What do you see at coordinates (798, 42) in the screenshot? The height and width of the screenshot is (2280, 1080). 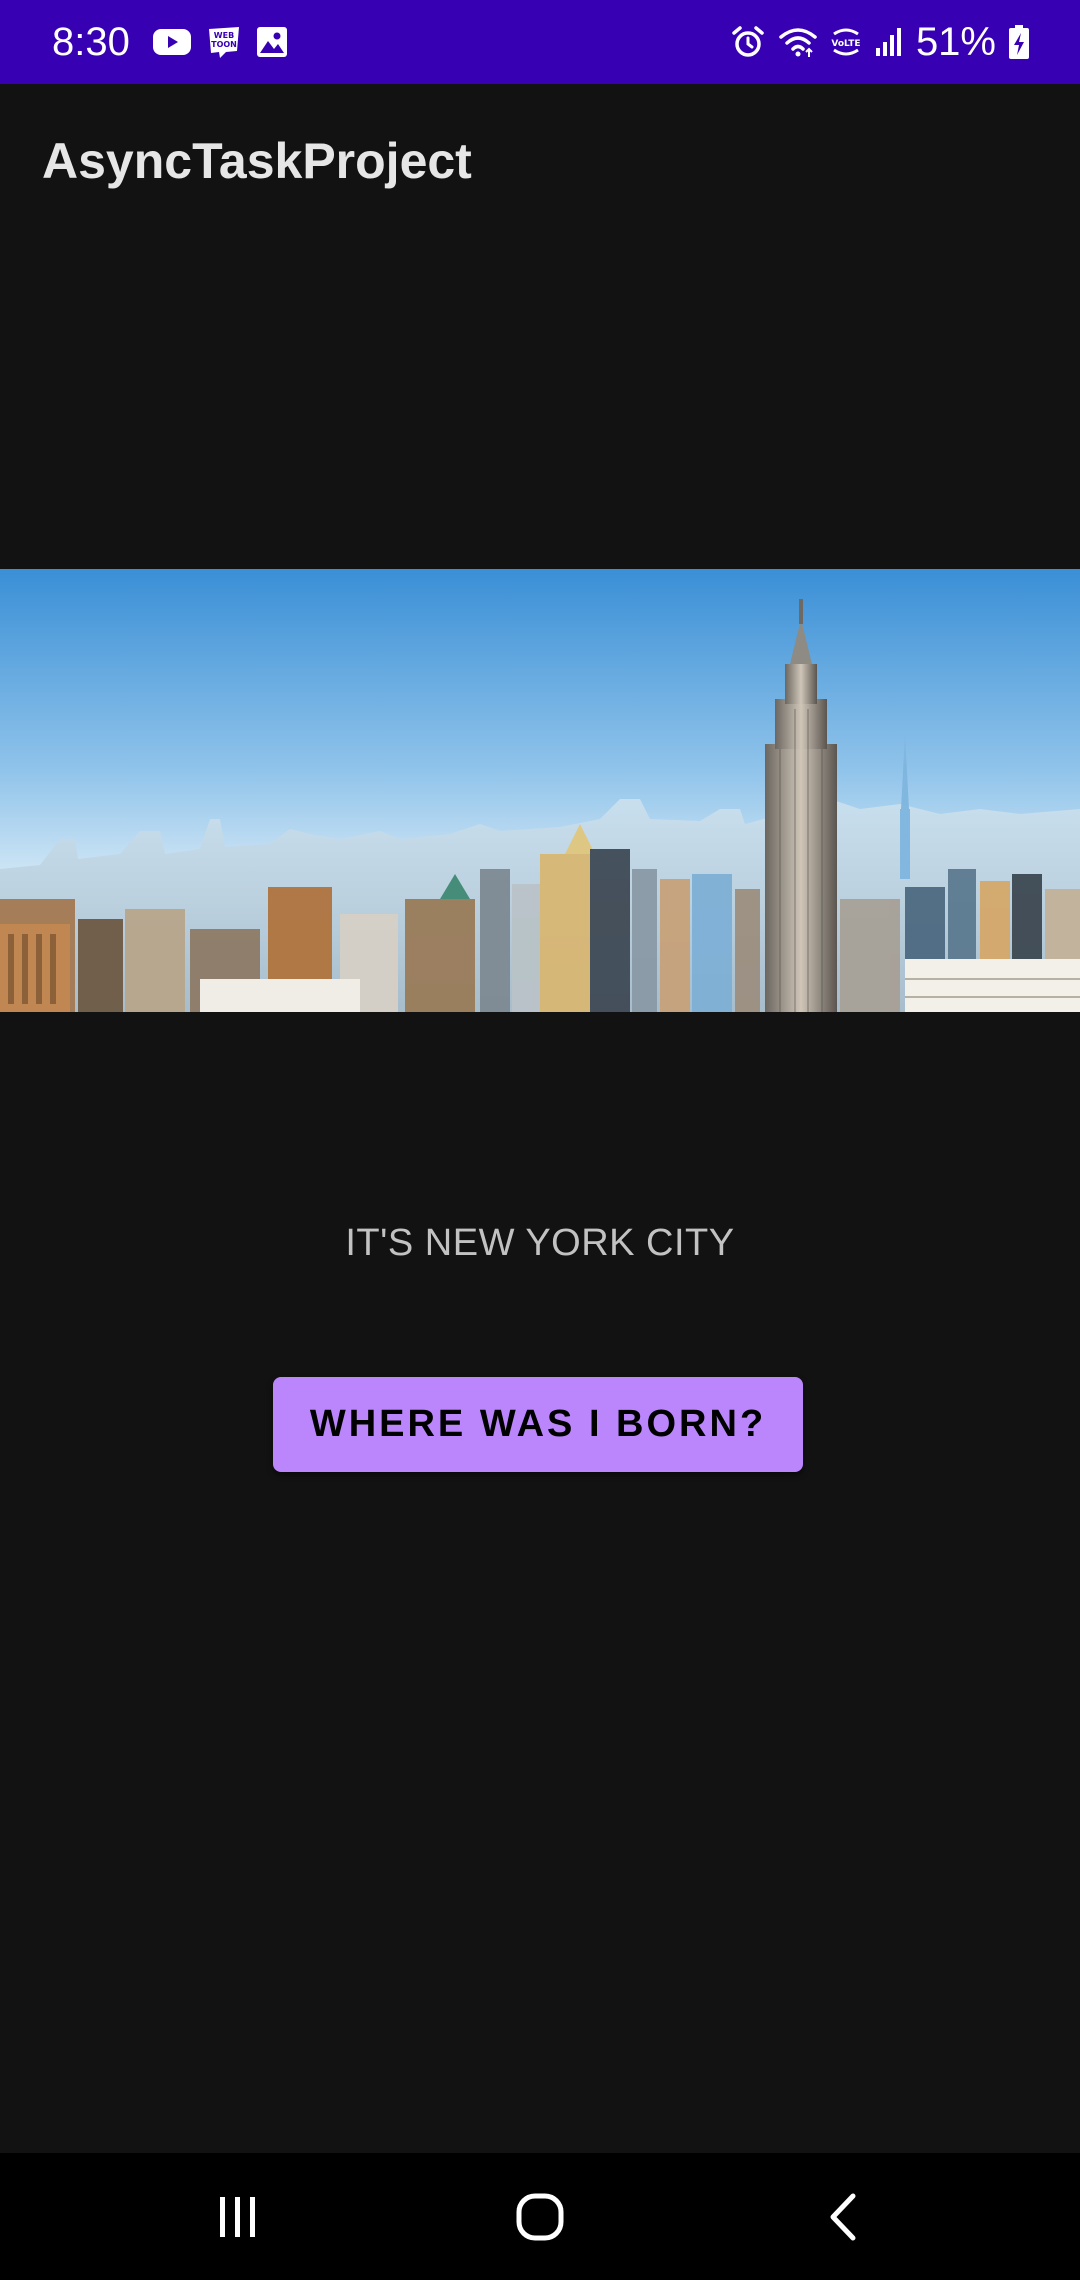 I see `wifi-icon` at bounding box center [798, 42].